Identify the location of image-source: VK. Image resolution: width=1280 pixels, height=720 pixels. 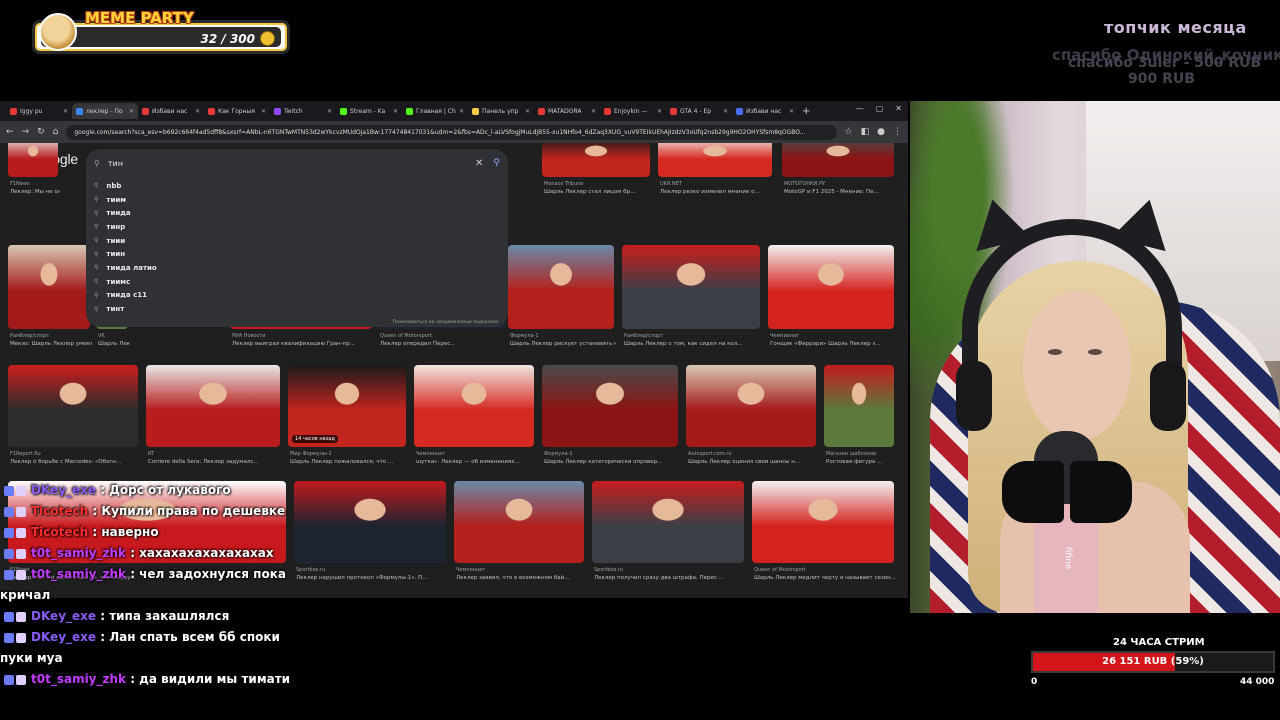
(114, 336).